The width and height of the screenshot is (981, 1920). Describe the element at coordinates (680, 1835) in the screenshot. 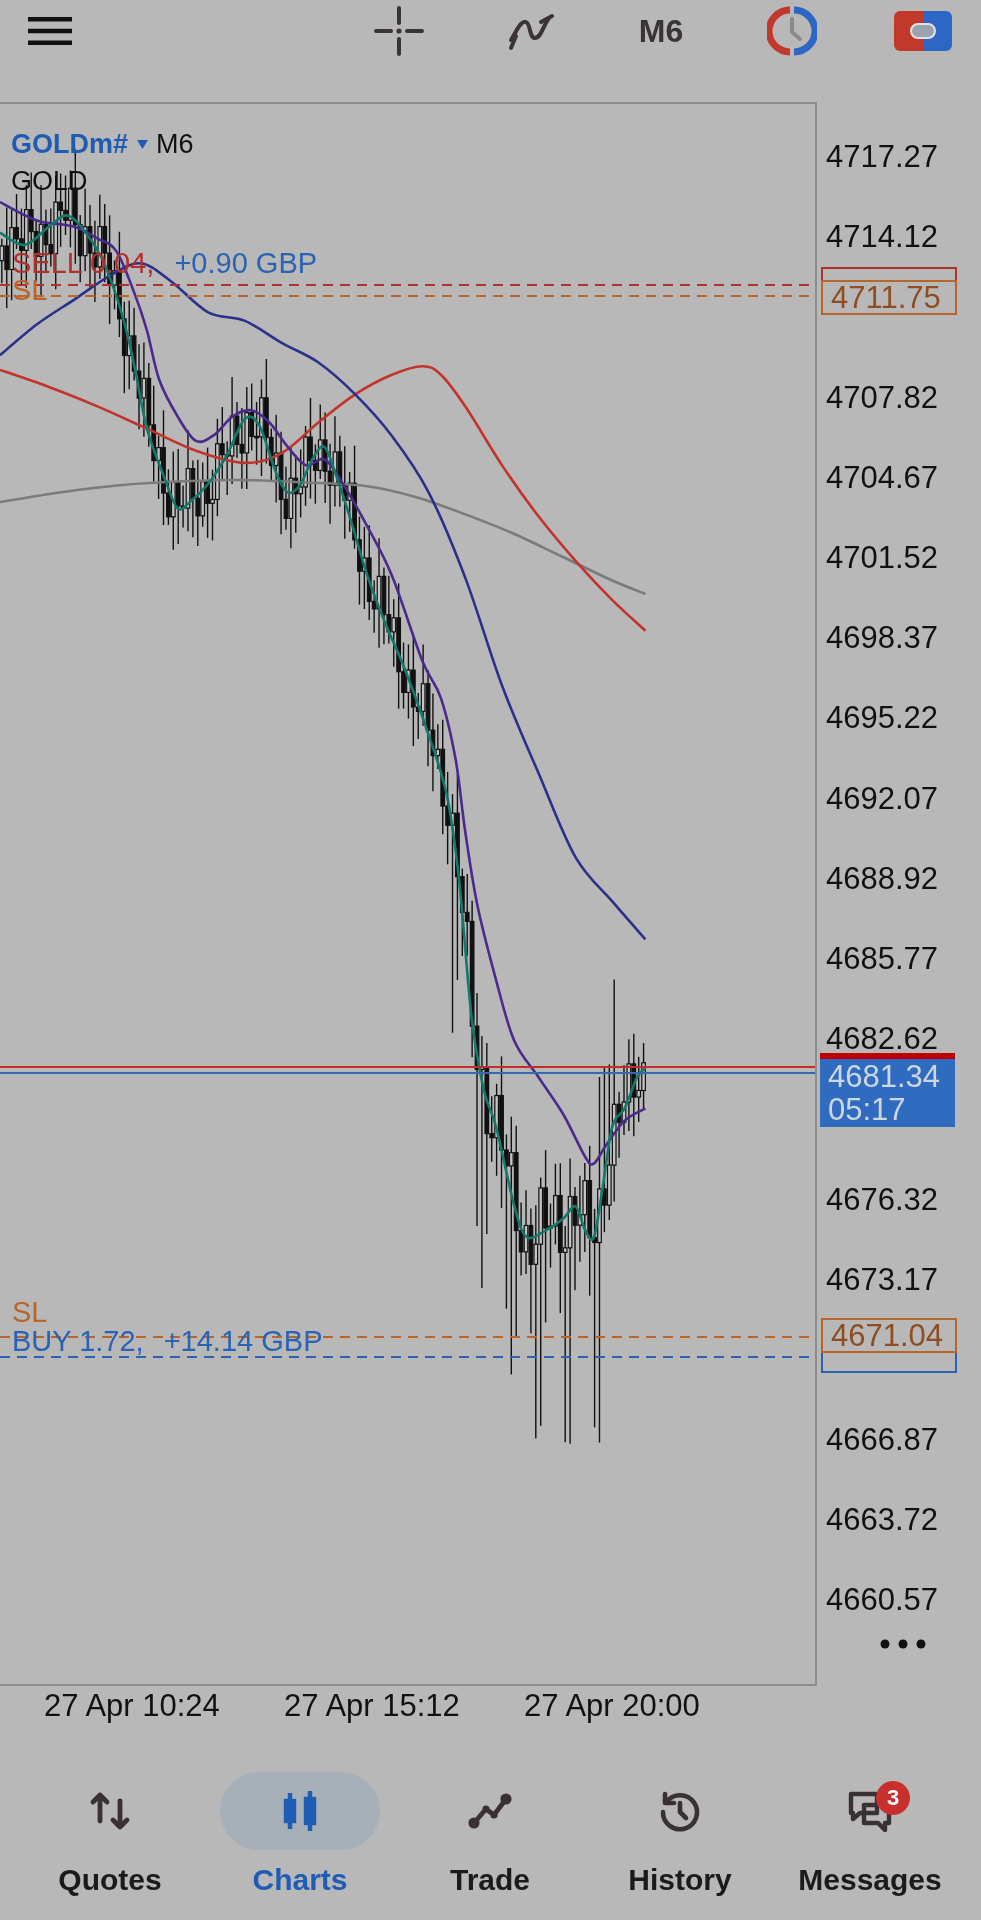

I see `nav-tab: History` at that location.